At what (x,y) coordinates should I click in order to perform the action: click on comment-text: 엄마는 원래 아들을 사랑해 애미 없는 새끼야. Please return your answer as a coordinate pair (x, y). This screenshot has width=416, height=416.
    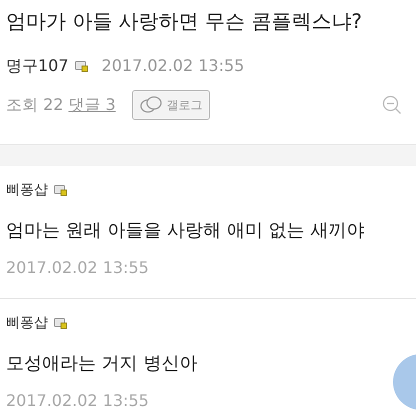
    Looking at the image, I should click on (186, 231).